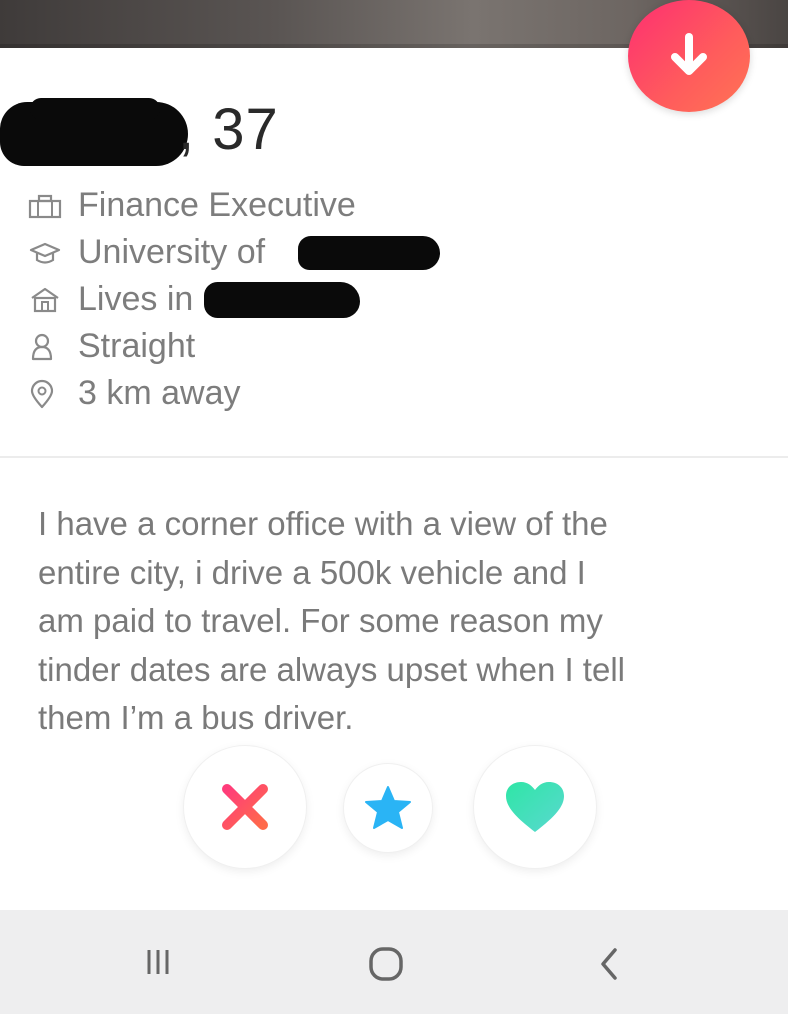  Describe the element at coordinates (172, 252) in the screenshot. I see `school-name: University of` at that location.